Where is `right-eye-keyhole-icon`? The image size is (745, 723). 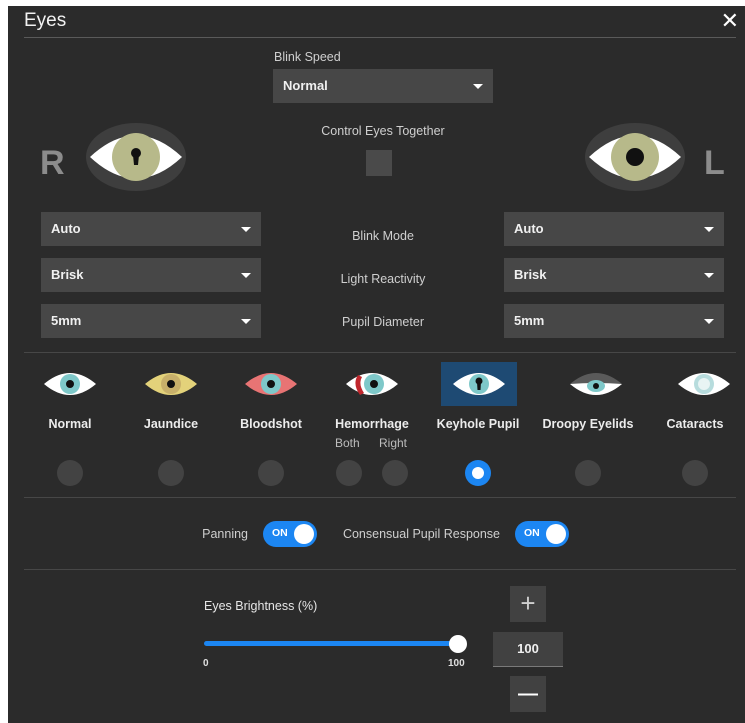
right-eye-keyhole-icon is located at coordinates (136, 157).